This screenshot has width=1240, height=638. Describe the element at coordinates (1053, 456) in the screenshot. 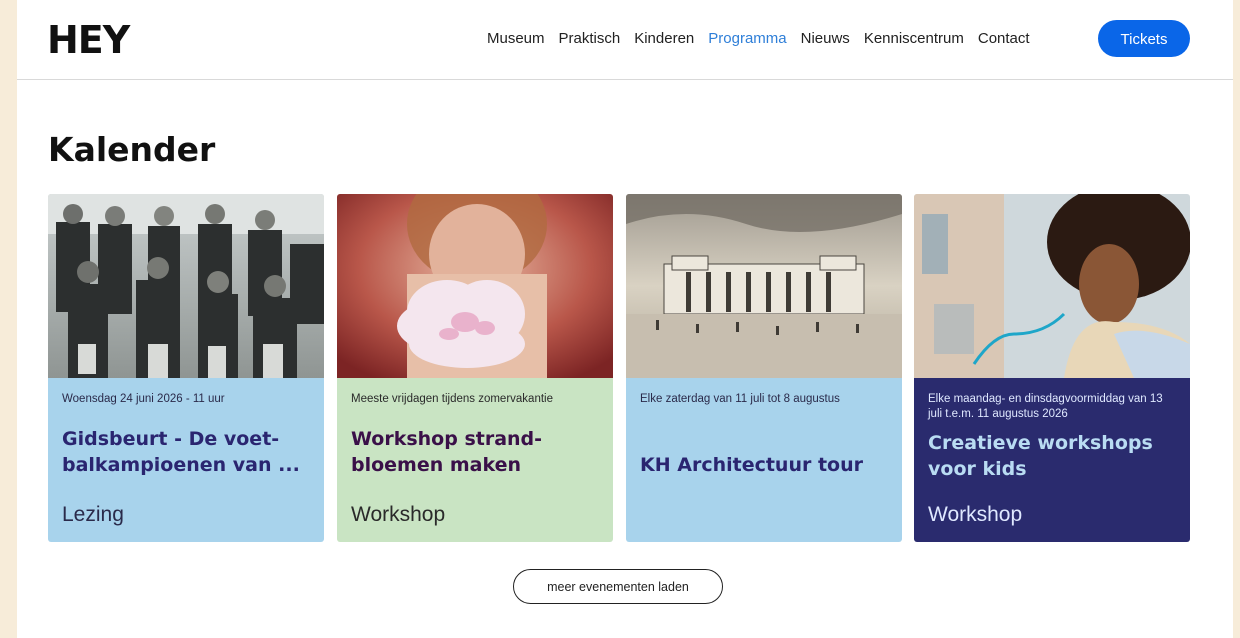

I see `event-title: Creatieve workshops voor kids` at that location.